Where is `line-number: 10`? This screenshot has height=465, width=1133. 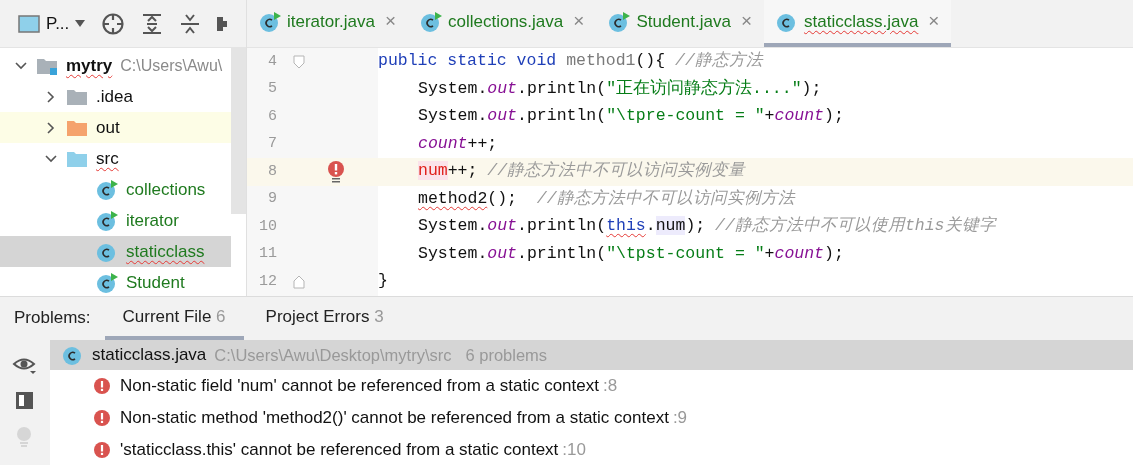 line-number: 10 is located at coordinates (267, 226).